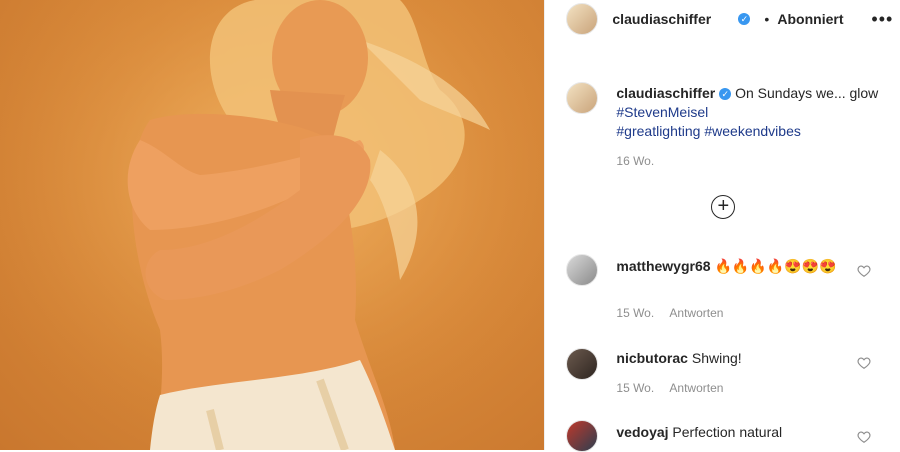  I want to click on caption-timestamp: 16 Wo., so click(635, 161).